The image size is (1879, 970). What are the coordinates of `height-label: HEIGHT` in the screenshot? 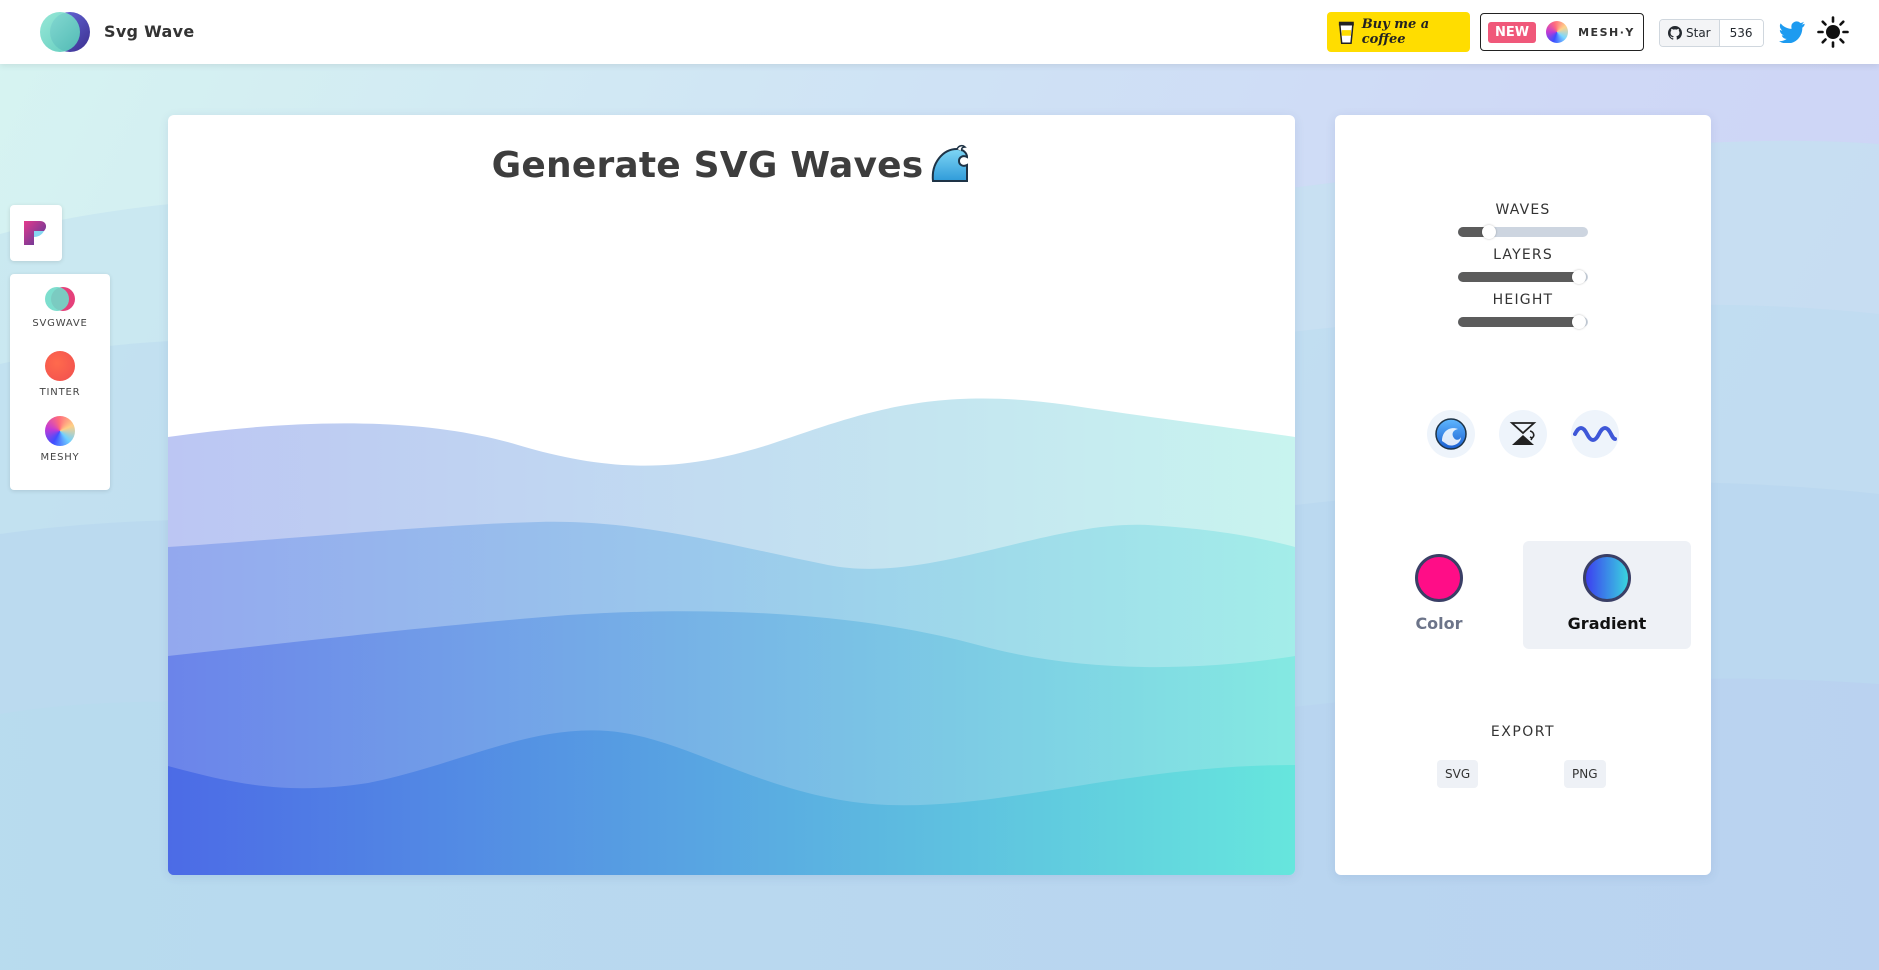 It's located at (1523, 300).